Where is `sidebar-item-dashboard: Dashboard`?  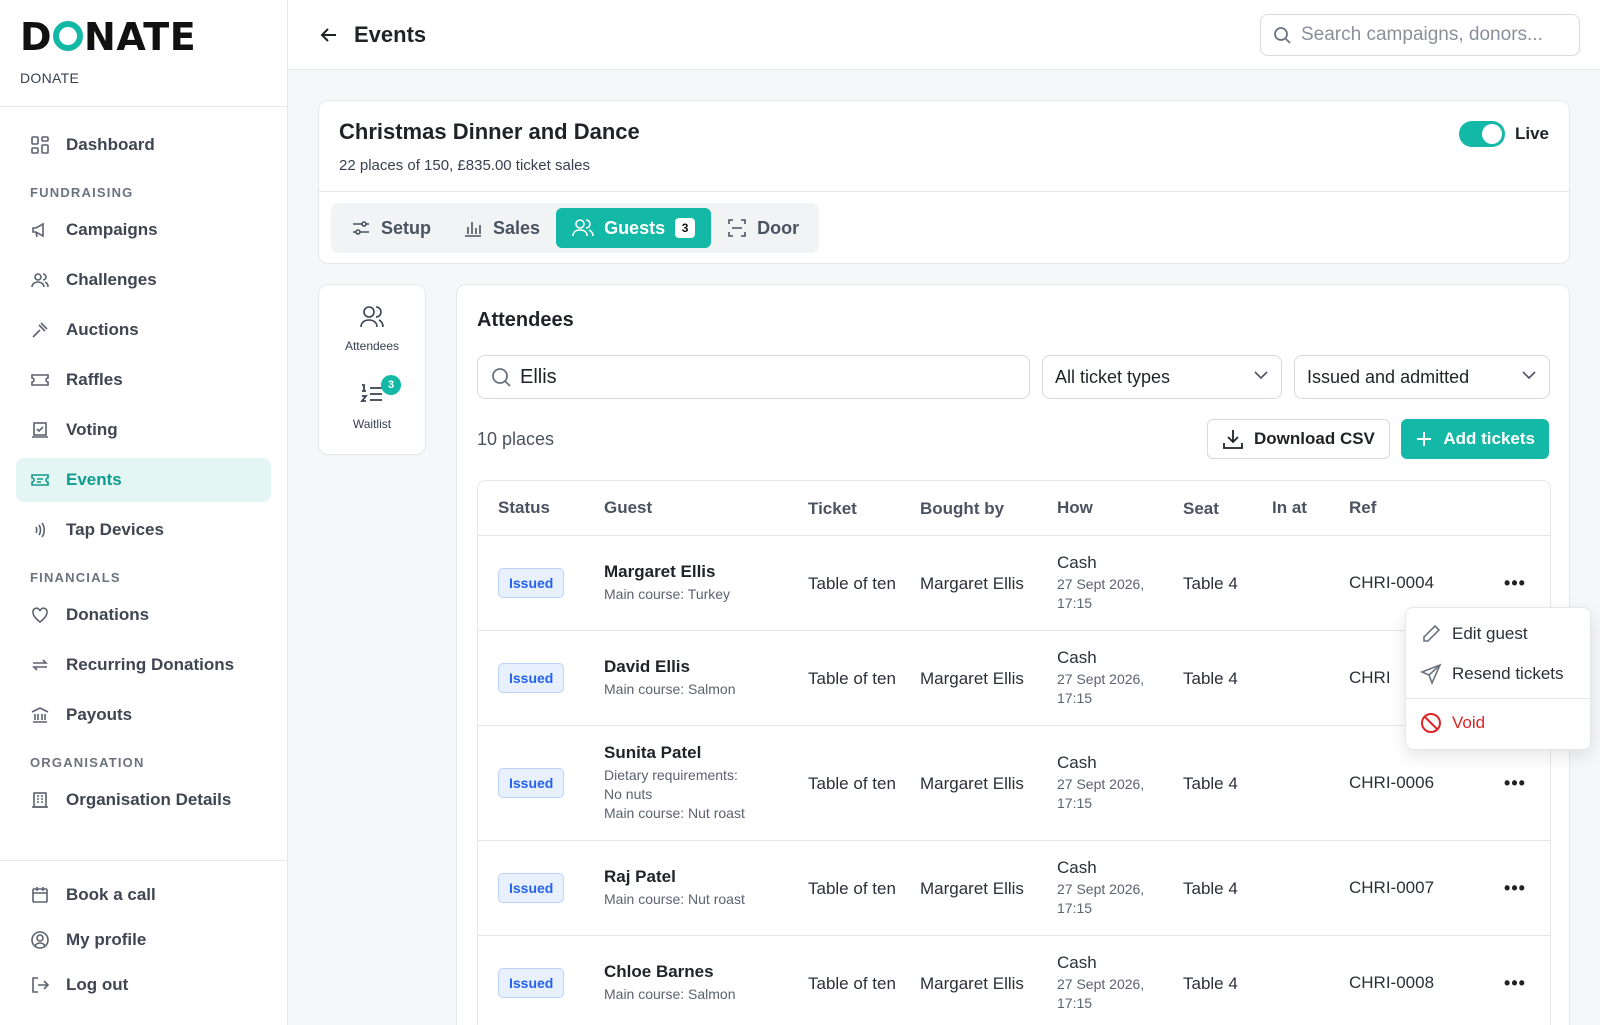 sidebar-item-dashboard: Dashboard is located at coordinates (143, 145).